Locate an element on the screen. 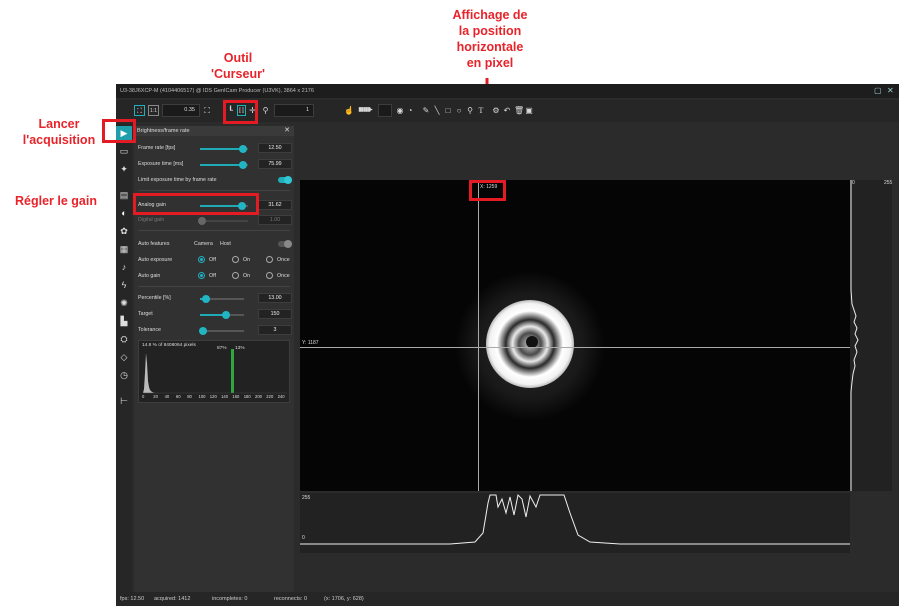 This screenshot has width=899, height=606. aperture-icon: ✺ is located at coordinates (124, 303).